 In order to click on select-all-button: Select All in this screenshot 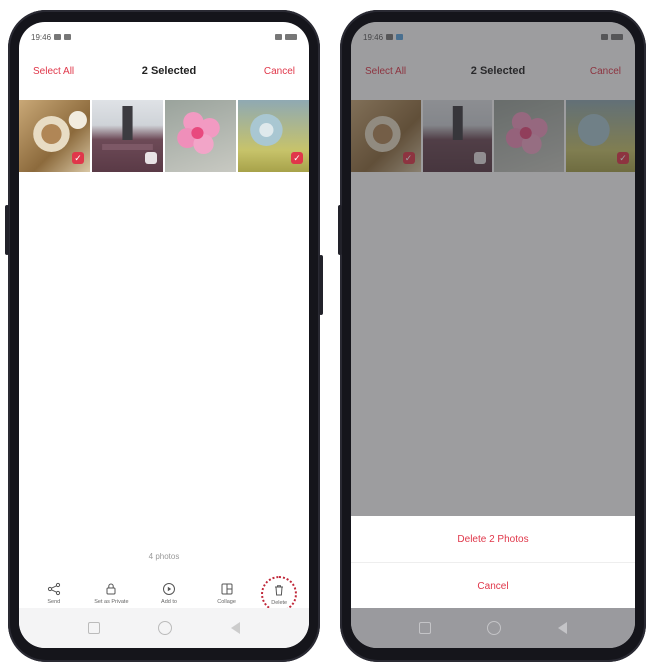, I will do `click(53, 71)`.